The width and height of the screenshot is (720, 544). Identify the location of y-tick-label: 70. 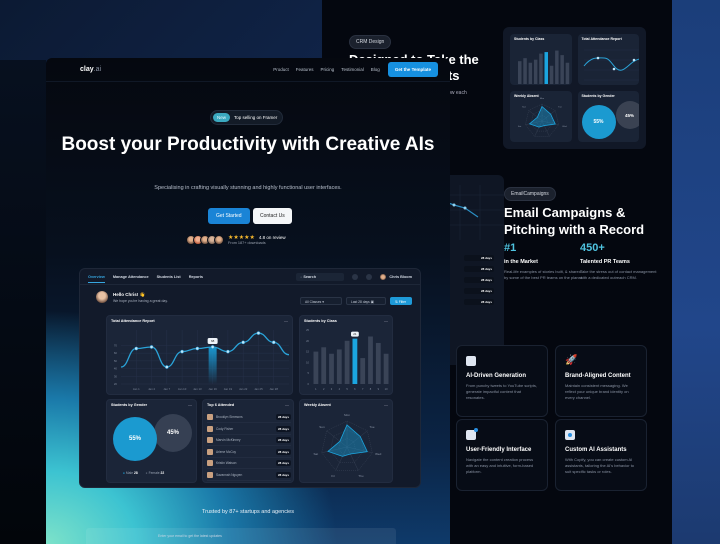
(116, 345).